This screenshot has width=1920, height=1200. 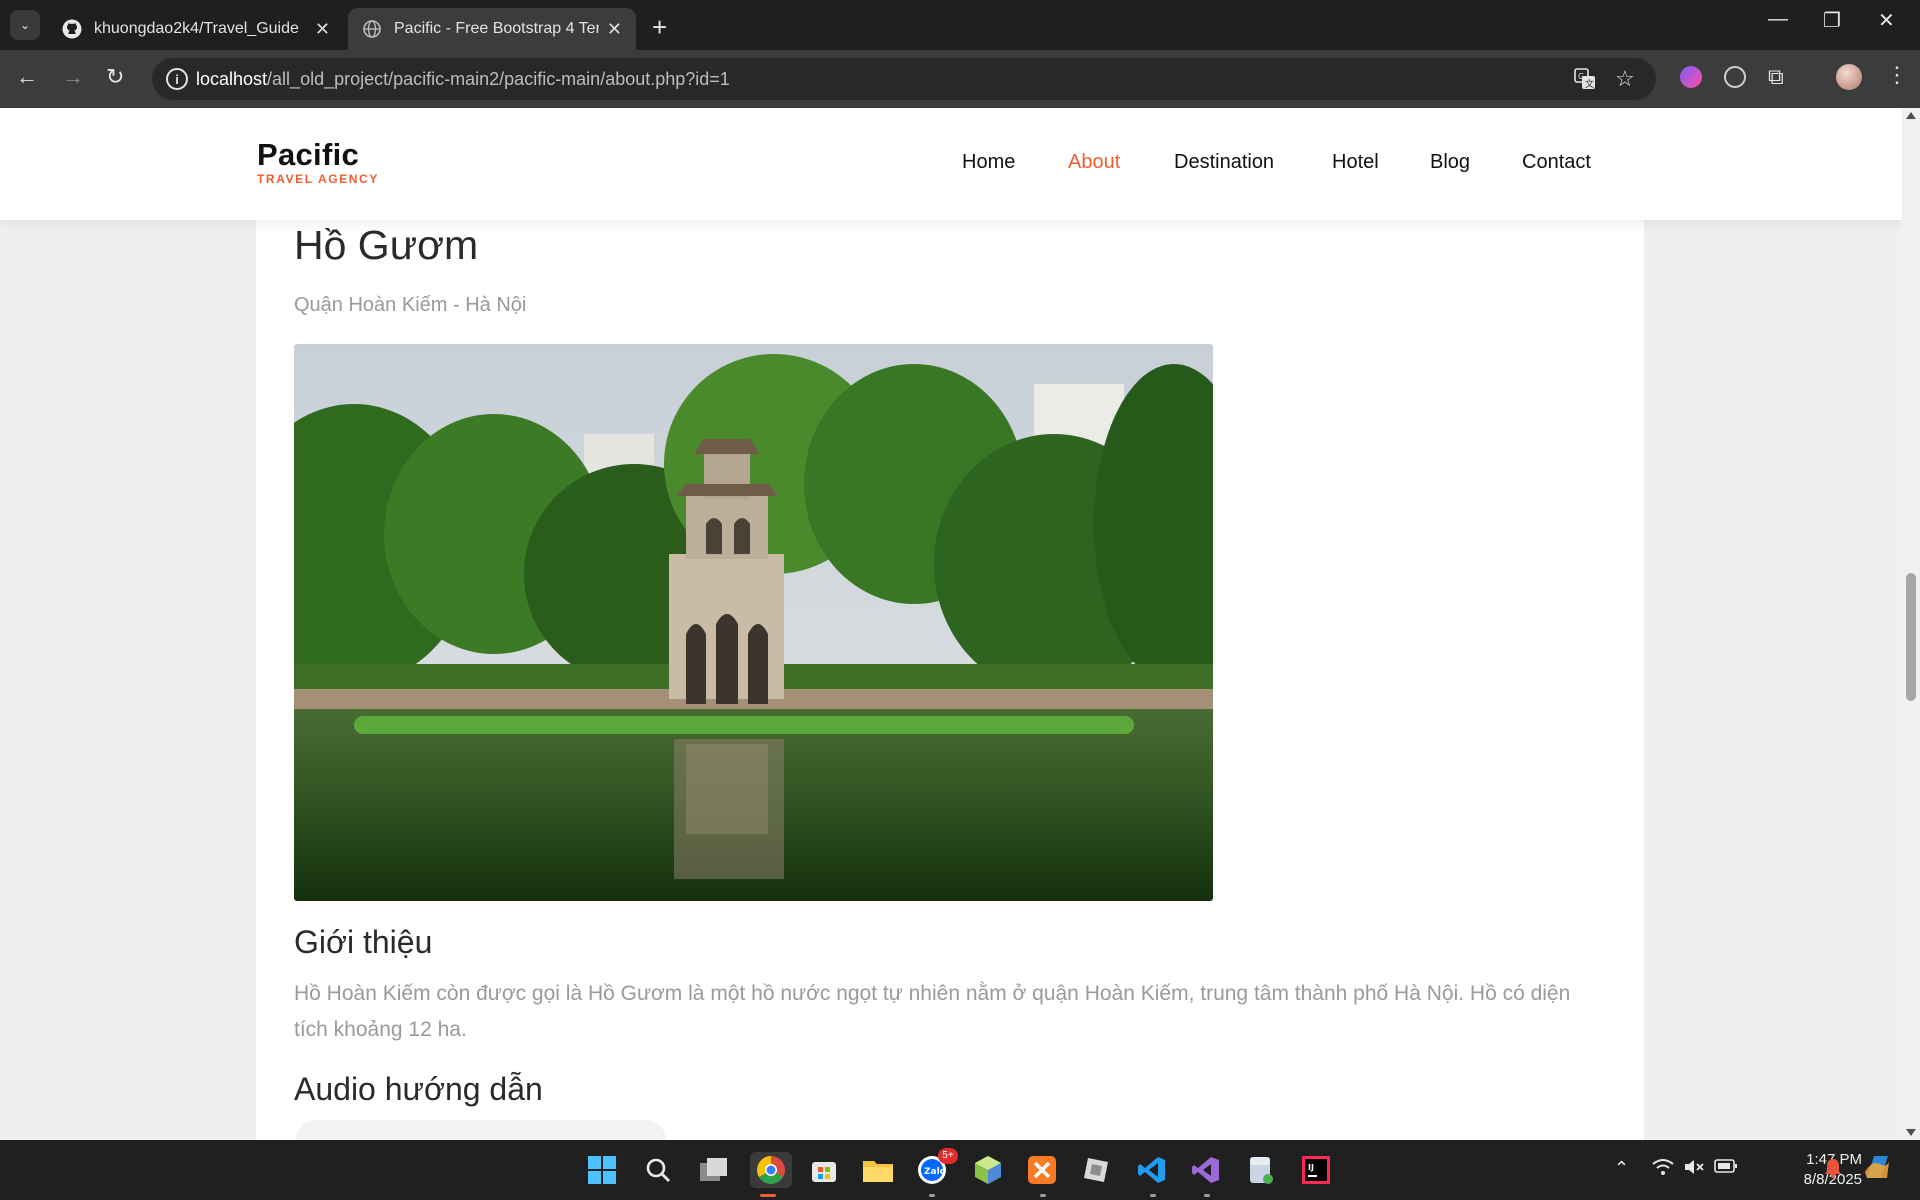 What do you see at coordinates (27, 77) in the screenshot?
I see `back-icon: ←` at bounding box center [27, 77].